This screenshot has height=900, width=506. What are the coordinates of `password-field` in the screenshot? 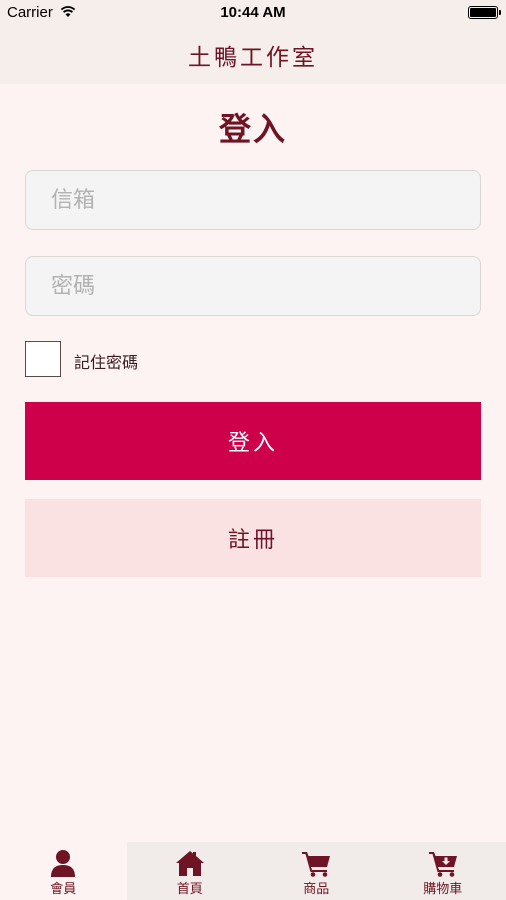 It's located at (253, 286).